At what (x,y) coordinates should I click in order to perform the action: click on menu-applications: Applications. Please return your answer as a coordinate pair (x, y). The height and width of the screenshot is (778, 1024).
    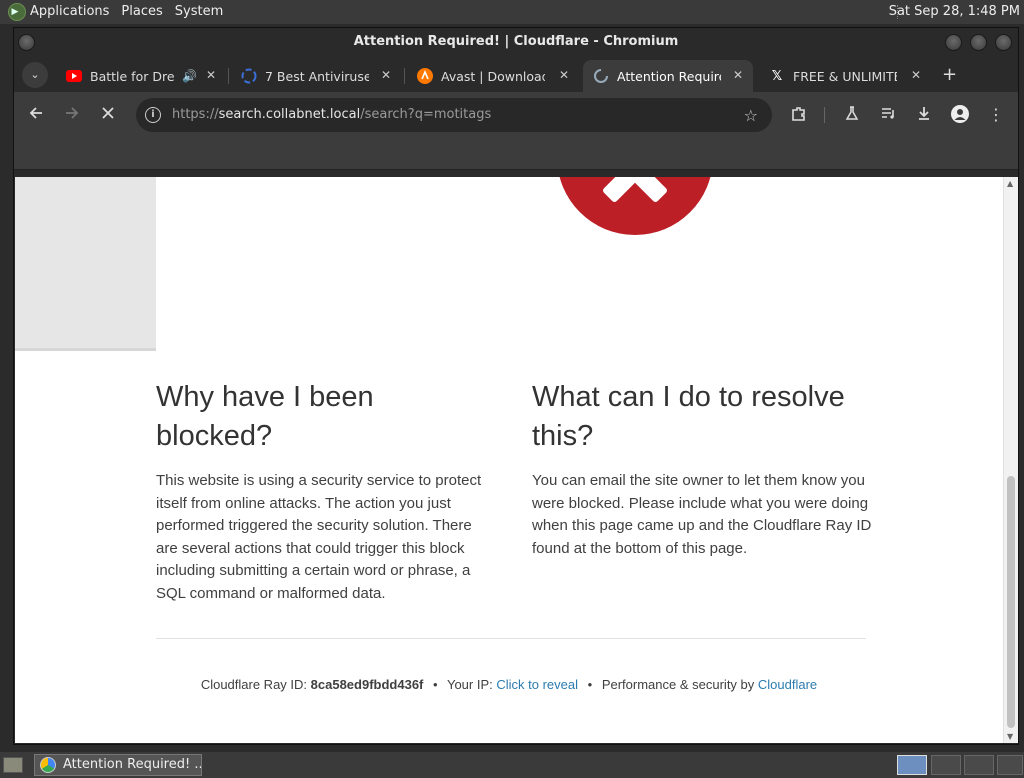
    Looking at the image, I should click on (71, 12).